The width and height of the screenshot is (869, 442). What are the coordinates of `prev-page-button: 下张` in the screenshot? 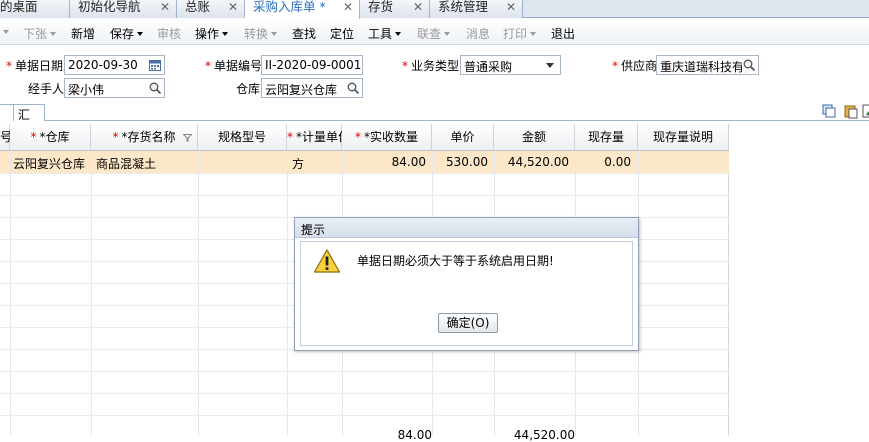 It's located at (40, 33).